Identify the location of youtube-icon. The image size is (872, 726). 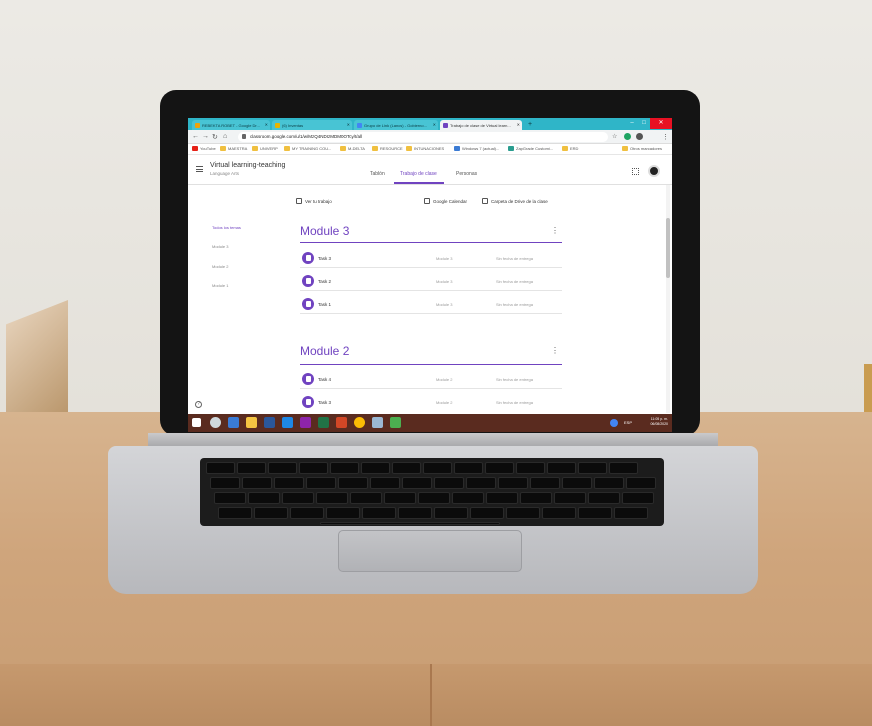
(195, 148).